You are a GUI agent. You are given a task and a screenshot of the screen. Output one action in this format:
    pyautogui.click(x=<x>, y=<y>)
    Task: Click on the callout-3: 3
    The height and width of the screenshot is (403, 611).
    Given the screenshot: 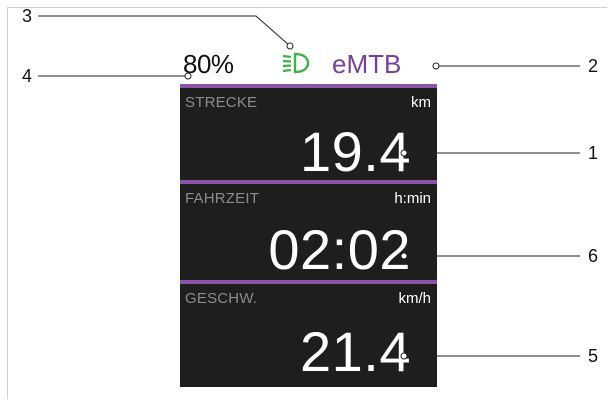 What is the action you would take?
    pyautogui.click(x=27, y=16)
    